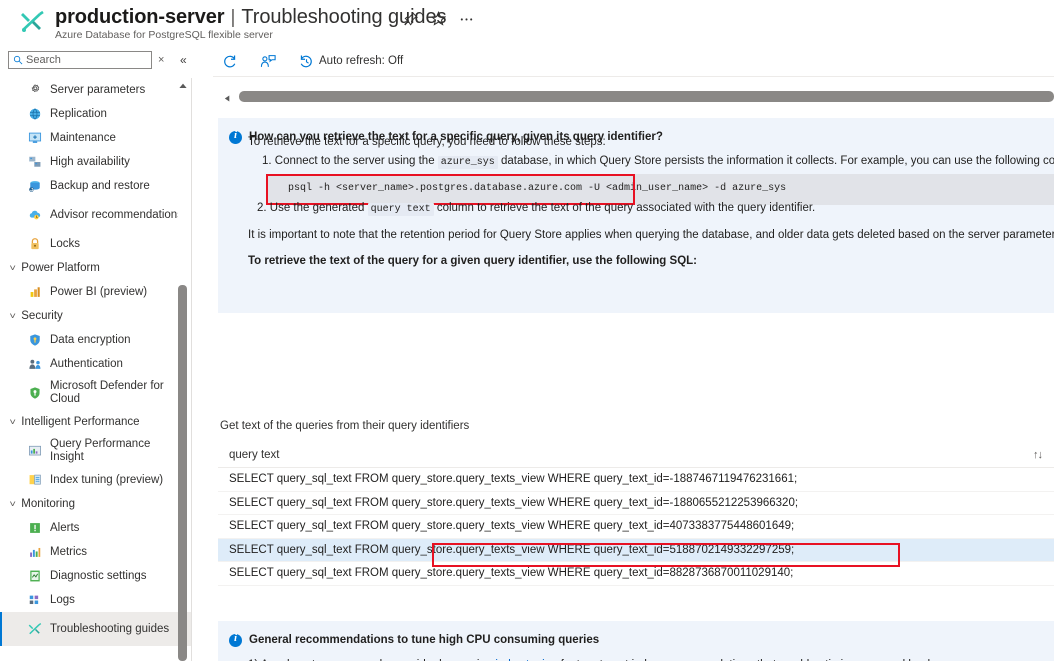  Describe the element at coordinates (116, 214) in the screenshot. I see `sidebar-item-label: Advisor recommendations` at that location.